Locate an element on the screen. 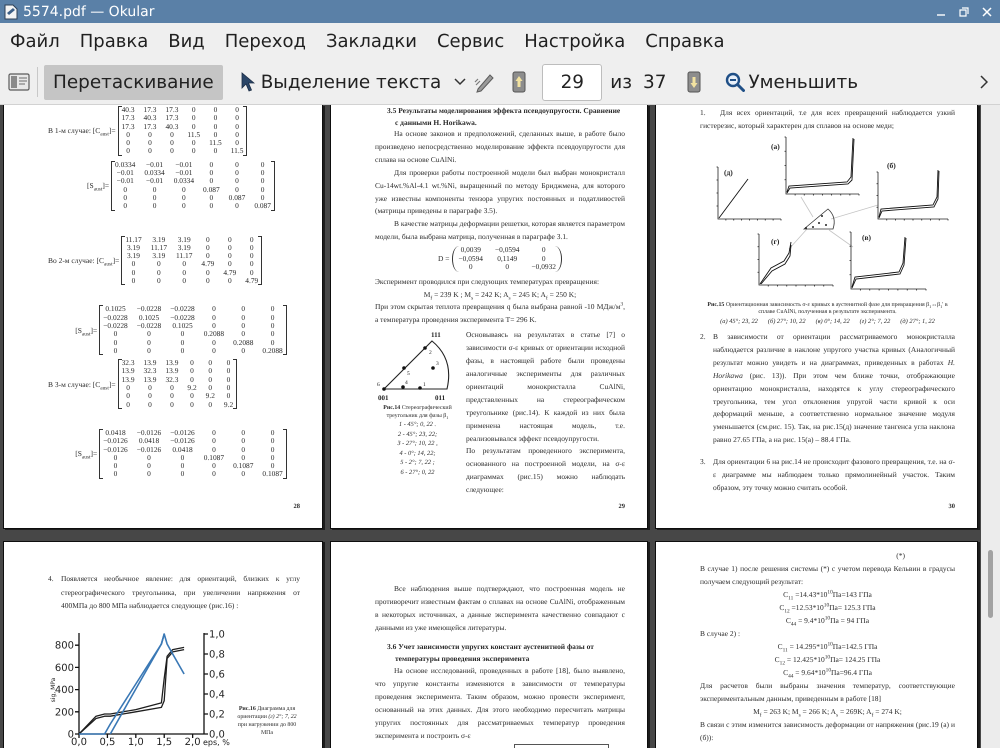 The width and height of the screenshot is (1000, 748). window-title: 5574.pdf — Okular is located at coordinates (88, 12).